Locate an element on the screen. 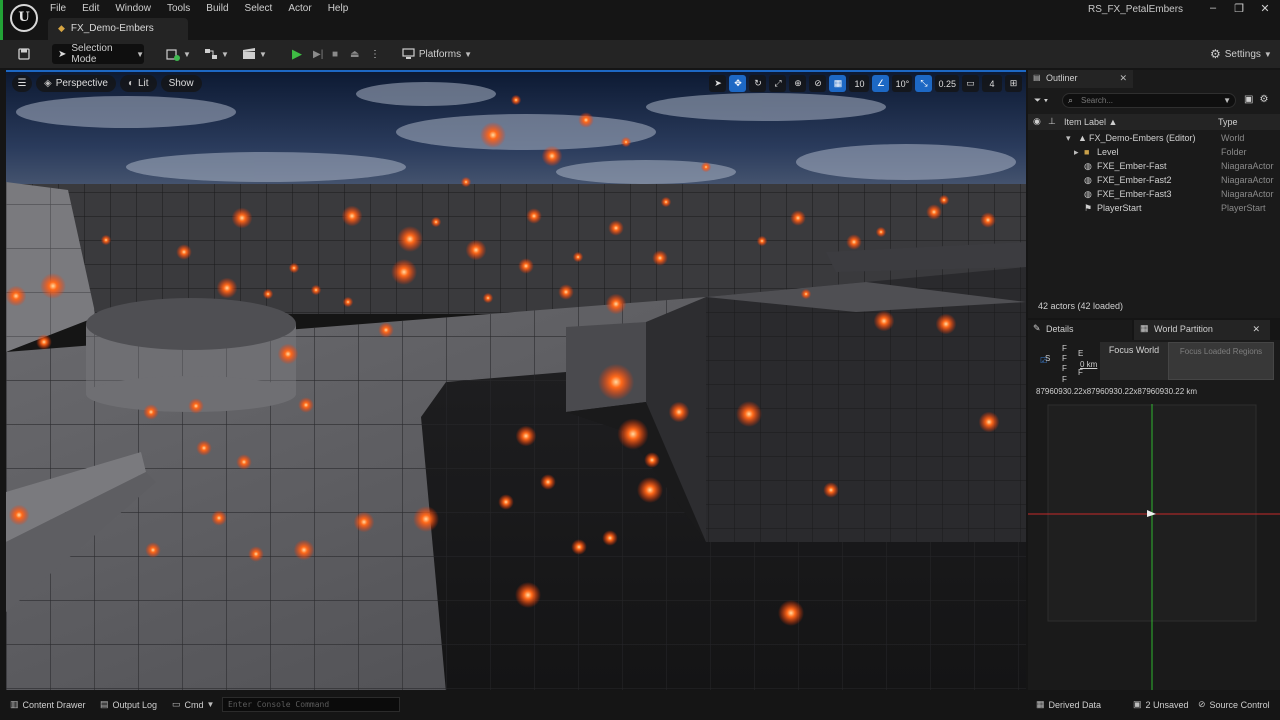 The image size is (1280, 720). content-drawer-button: ▥ Content Drawer is located at coordinates (48, 704).